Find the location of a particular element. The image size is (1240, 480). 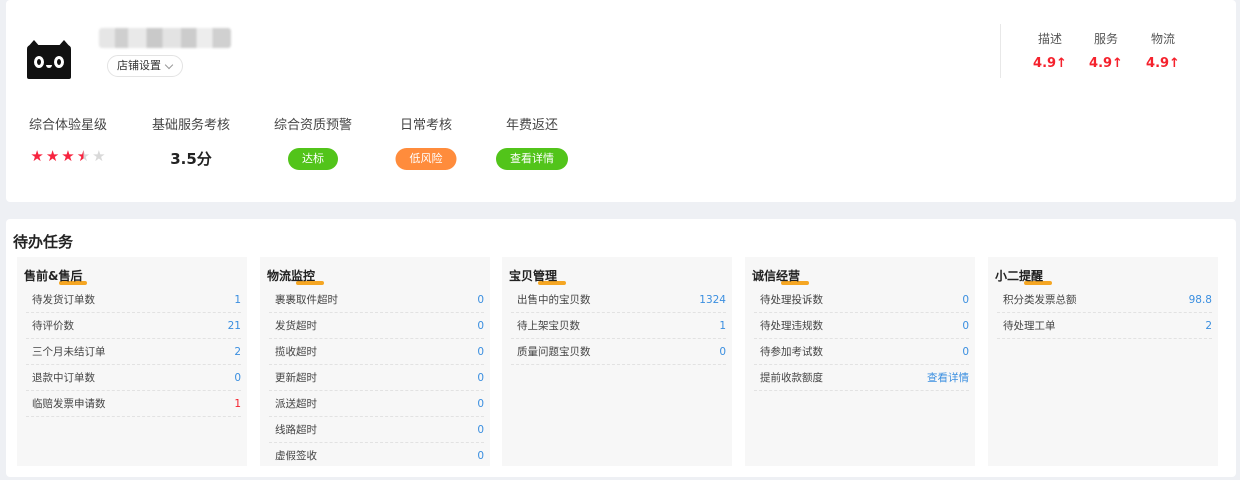

task-label: 待处理违规数 is located at coordinates (791, 326).